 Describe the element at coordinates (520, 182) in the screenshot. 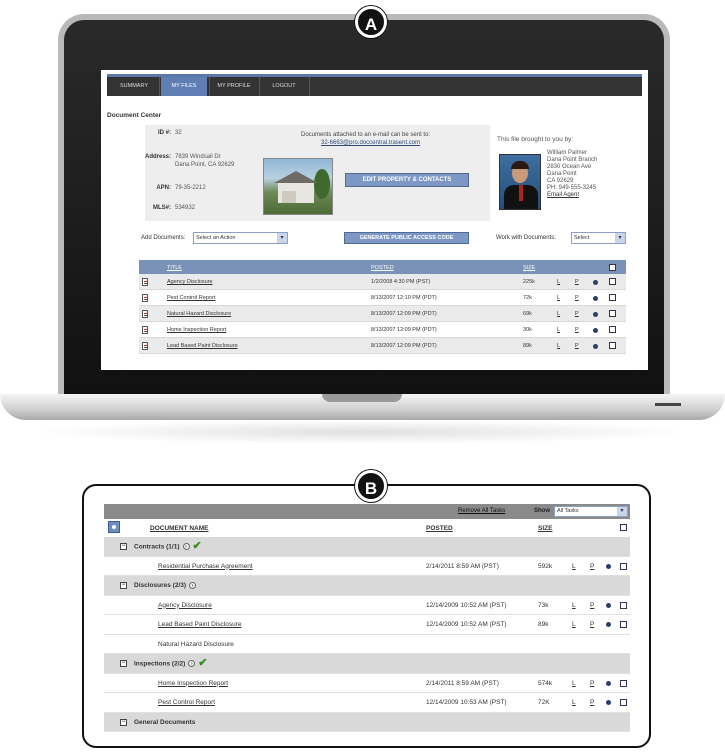

I see `agent-photo` at that location.